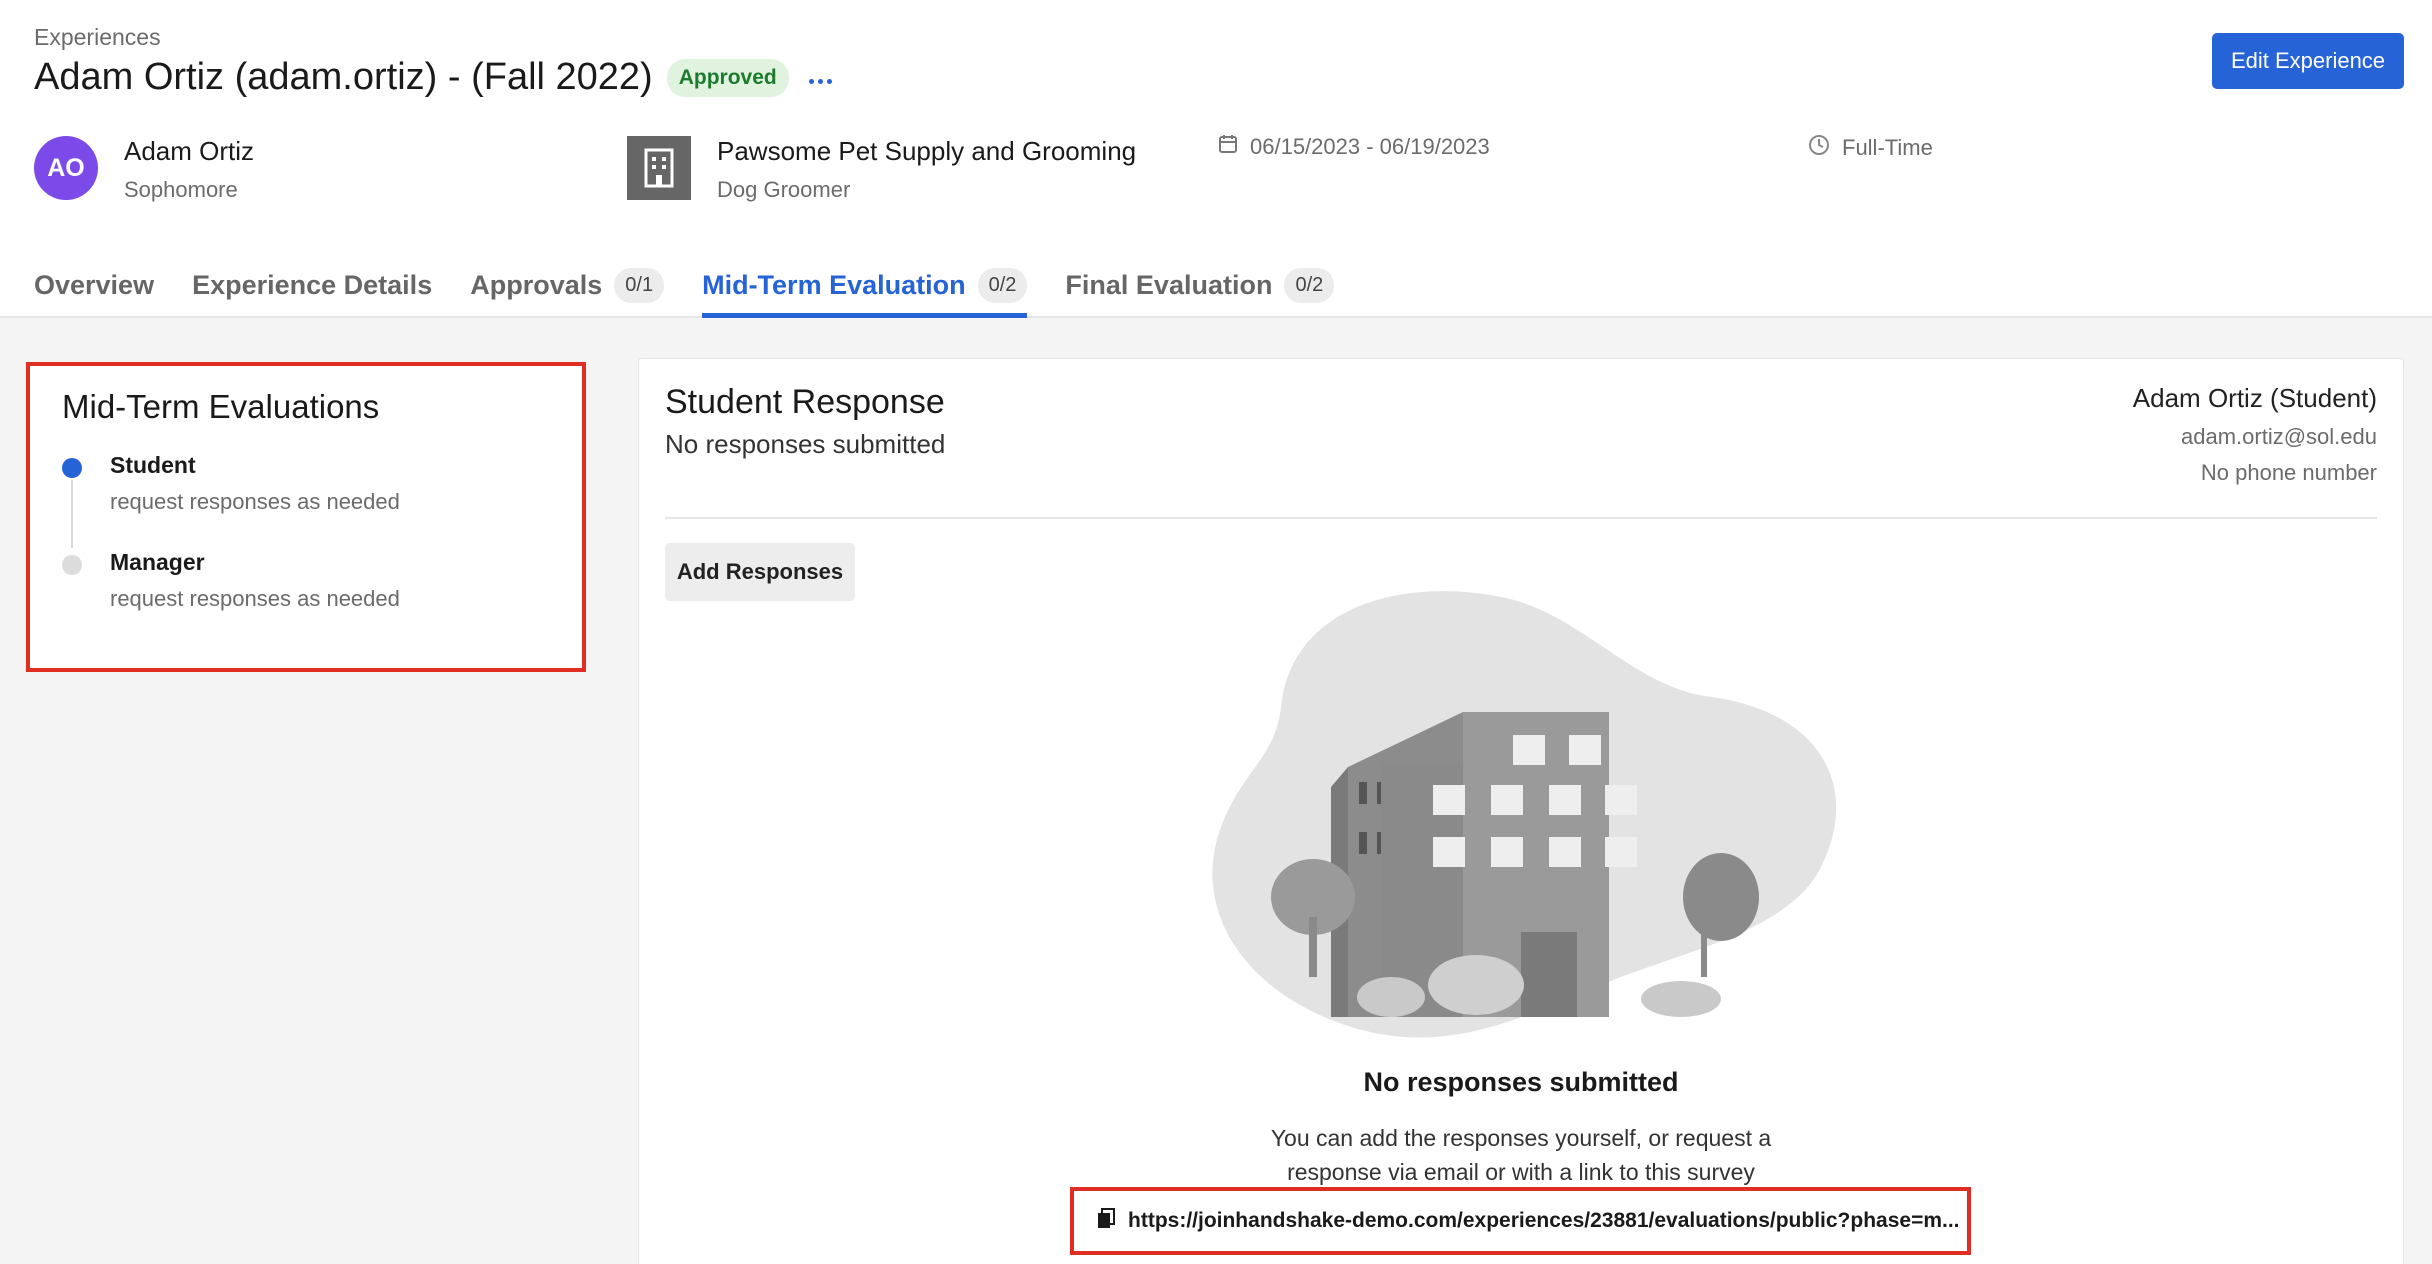  I want to click on tab-label: Final Evaluation, so click(1169, 284).